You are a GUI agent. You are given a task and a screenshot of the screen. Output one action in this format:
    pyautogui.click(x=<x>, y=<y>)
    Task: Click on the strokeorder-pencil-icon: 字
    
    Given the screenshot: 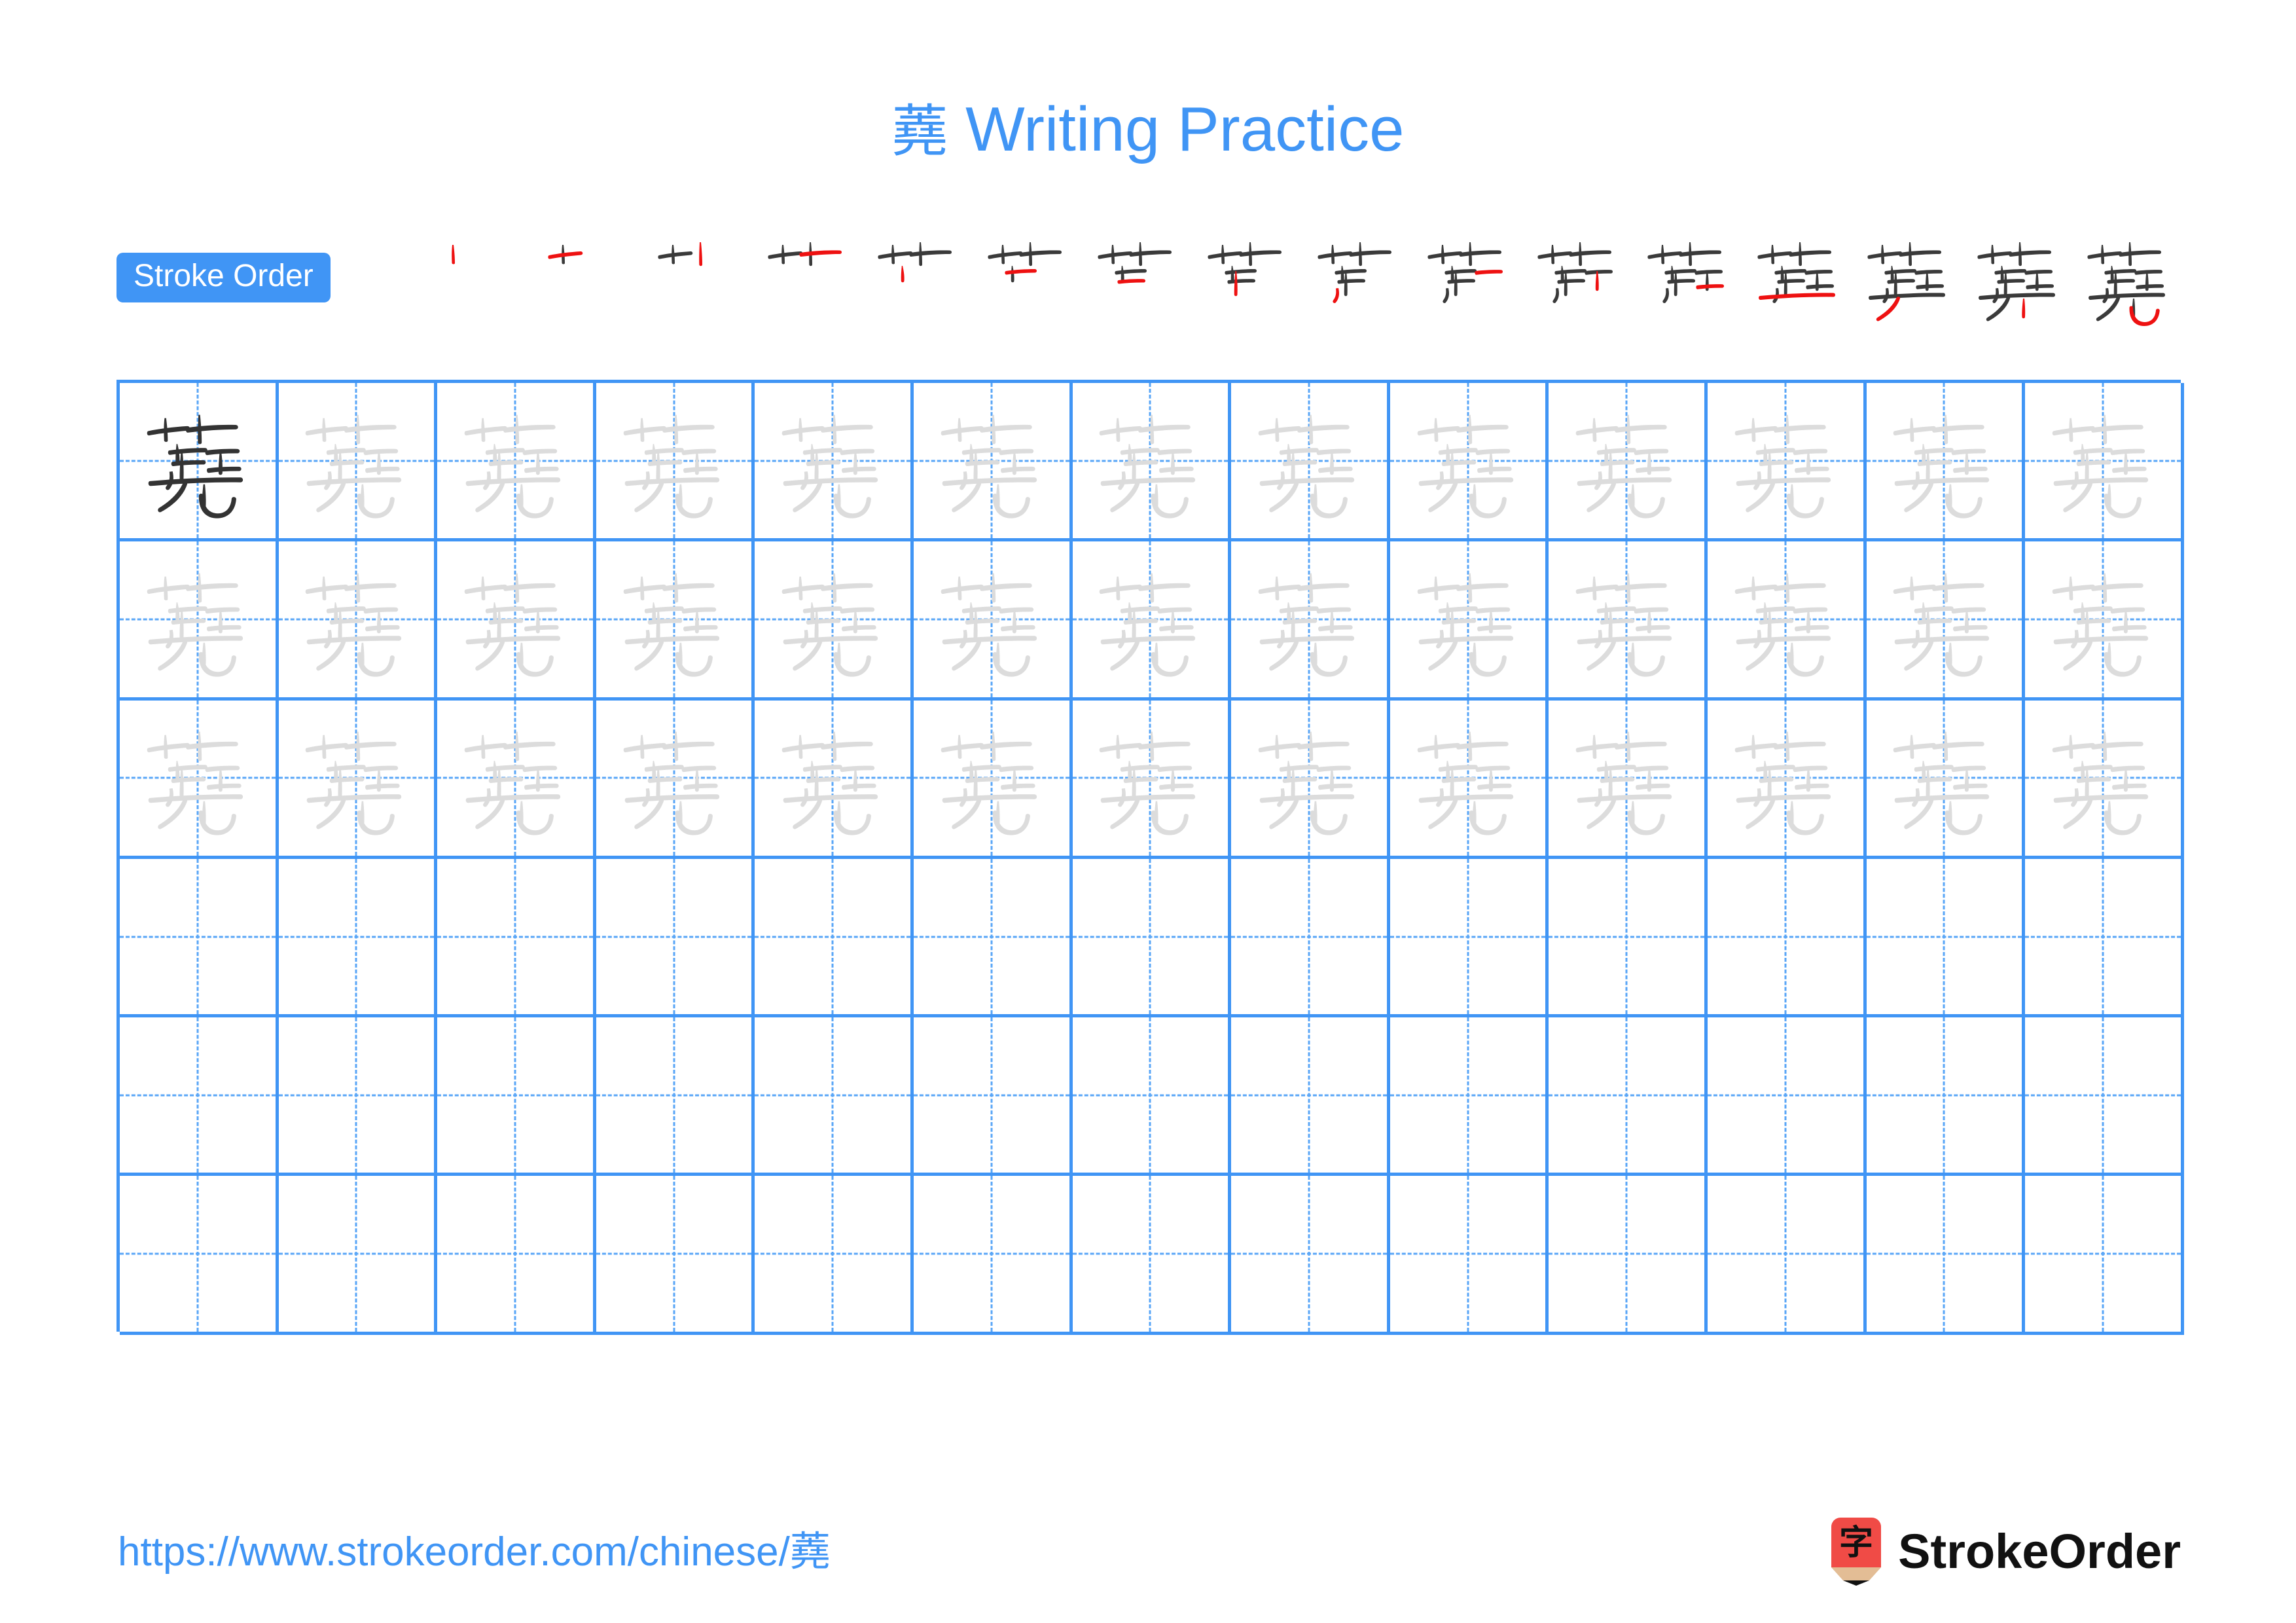 What is the action you would take?
    pyautogui.click(x=1856, y=1552)
    